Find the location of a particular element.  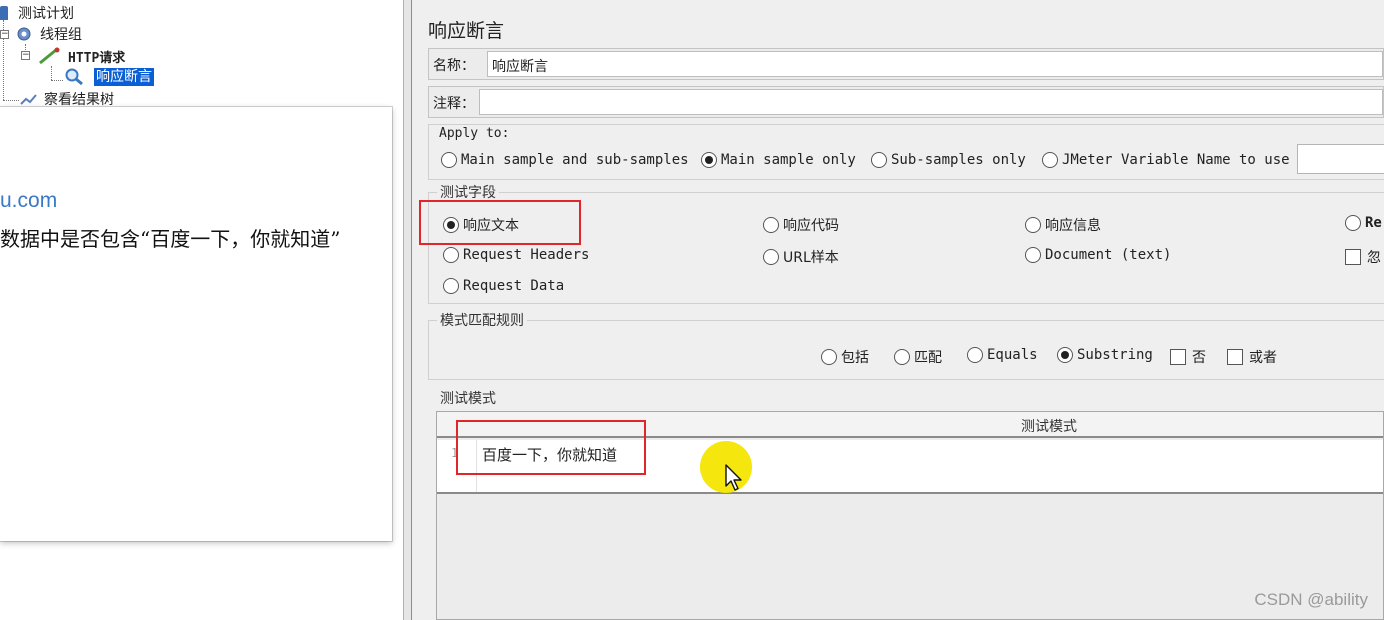

table-row: 1 百度一下，你就知道 is located at coordinates (910, 467).